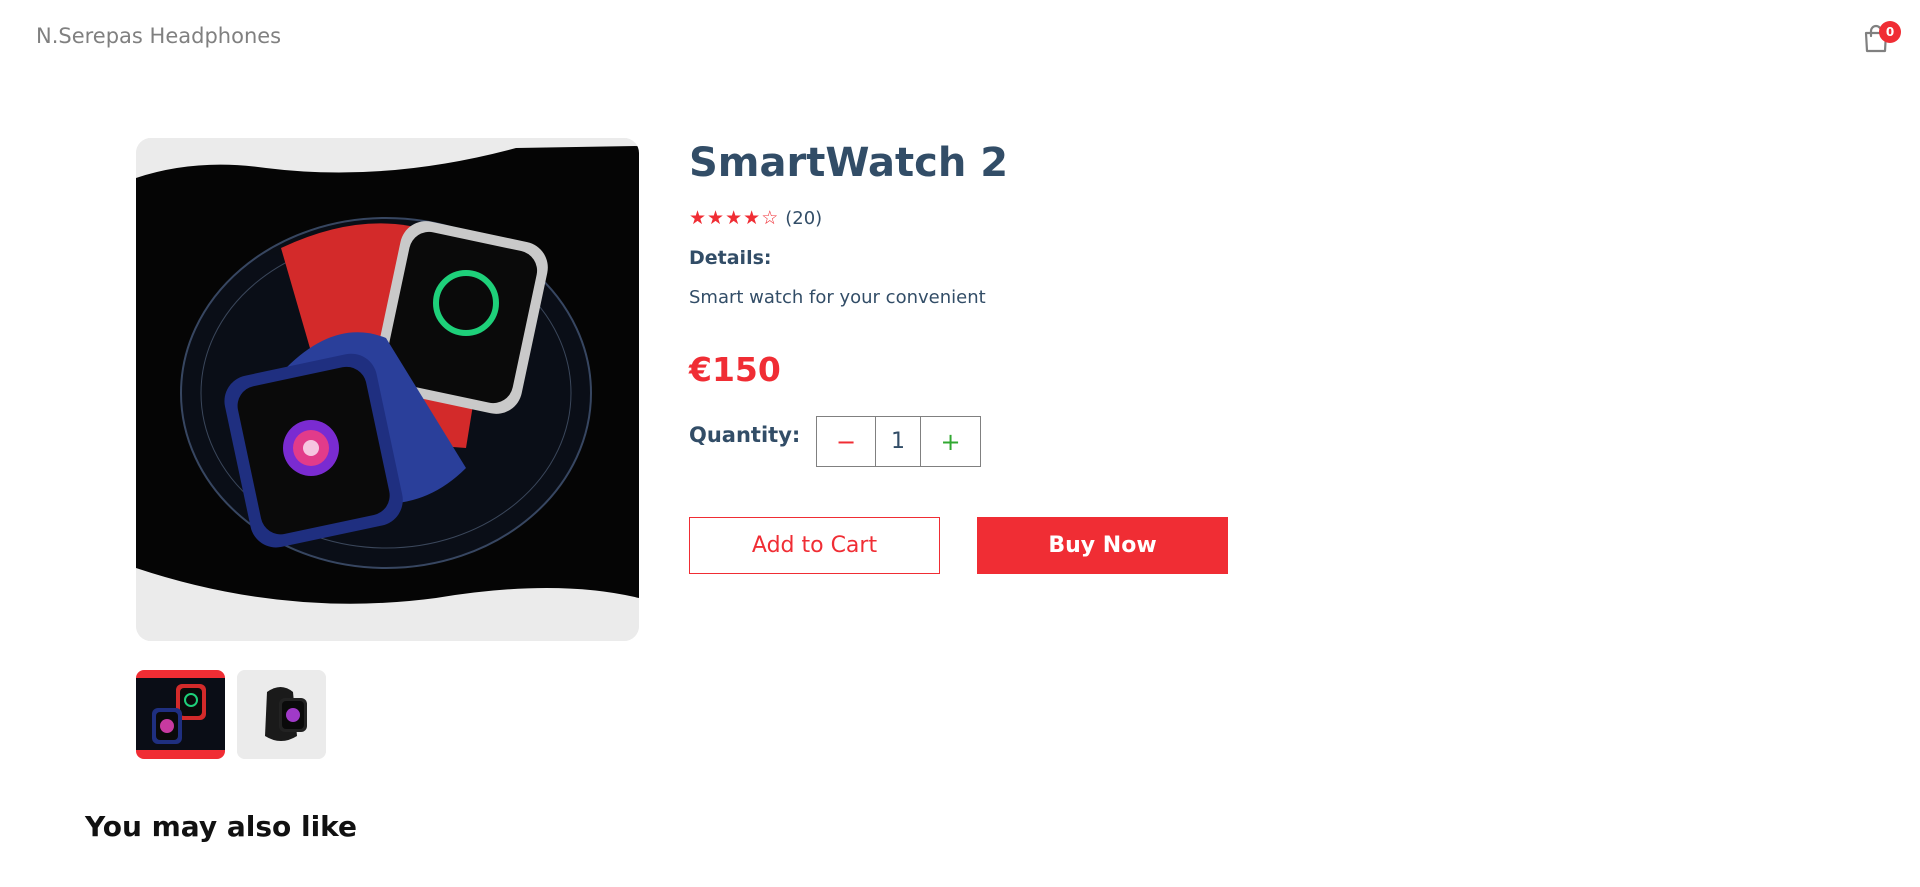 The height and width of the screenshot is (887, 1920). Describe the element at coordinates (804, 218) in the screenshot. I see `rating-count: (20)` at that location.